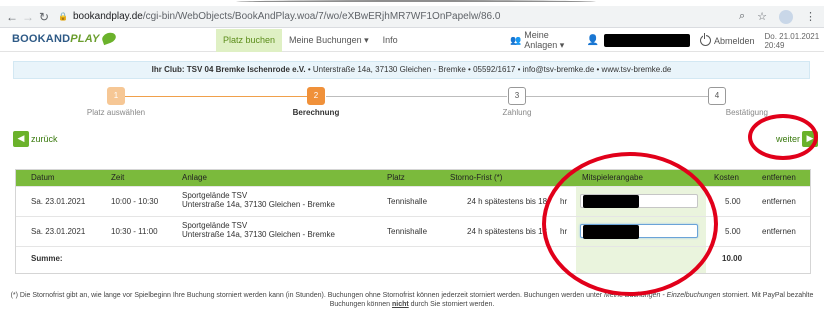  Describe the element at coordinates (630, 224) in the screenshot. I see `annotation-circle-mitspieler` at that location.